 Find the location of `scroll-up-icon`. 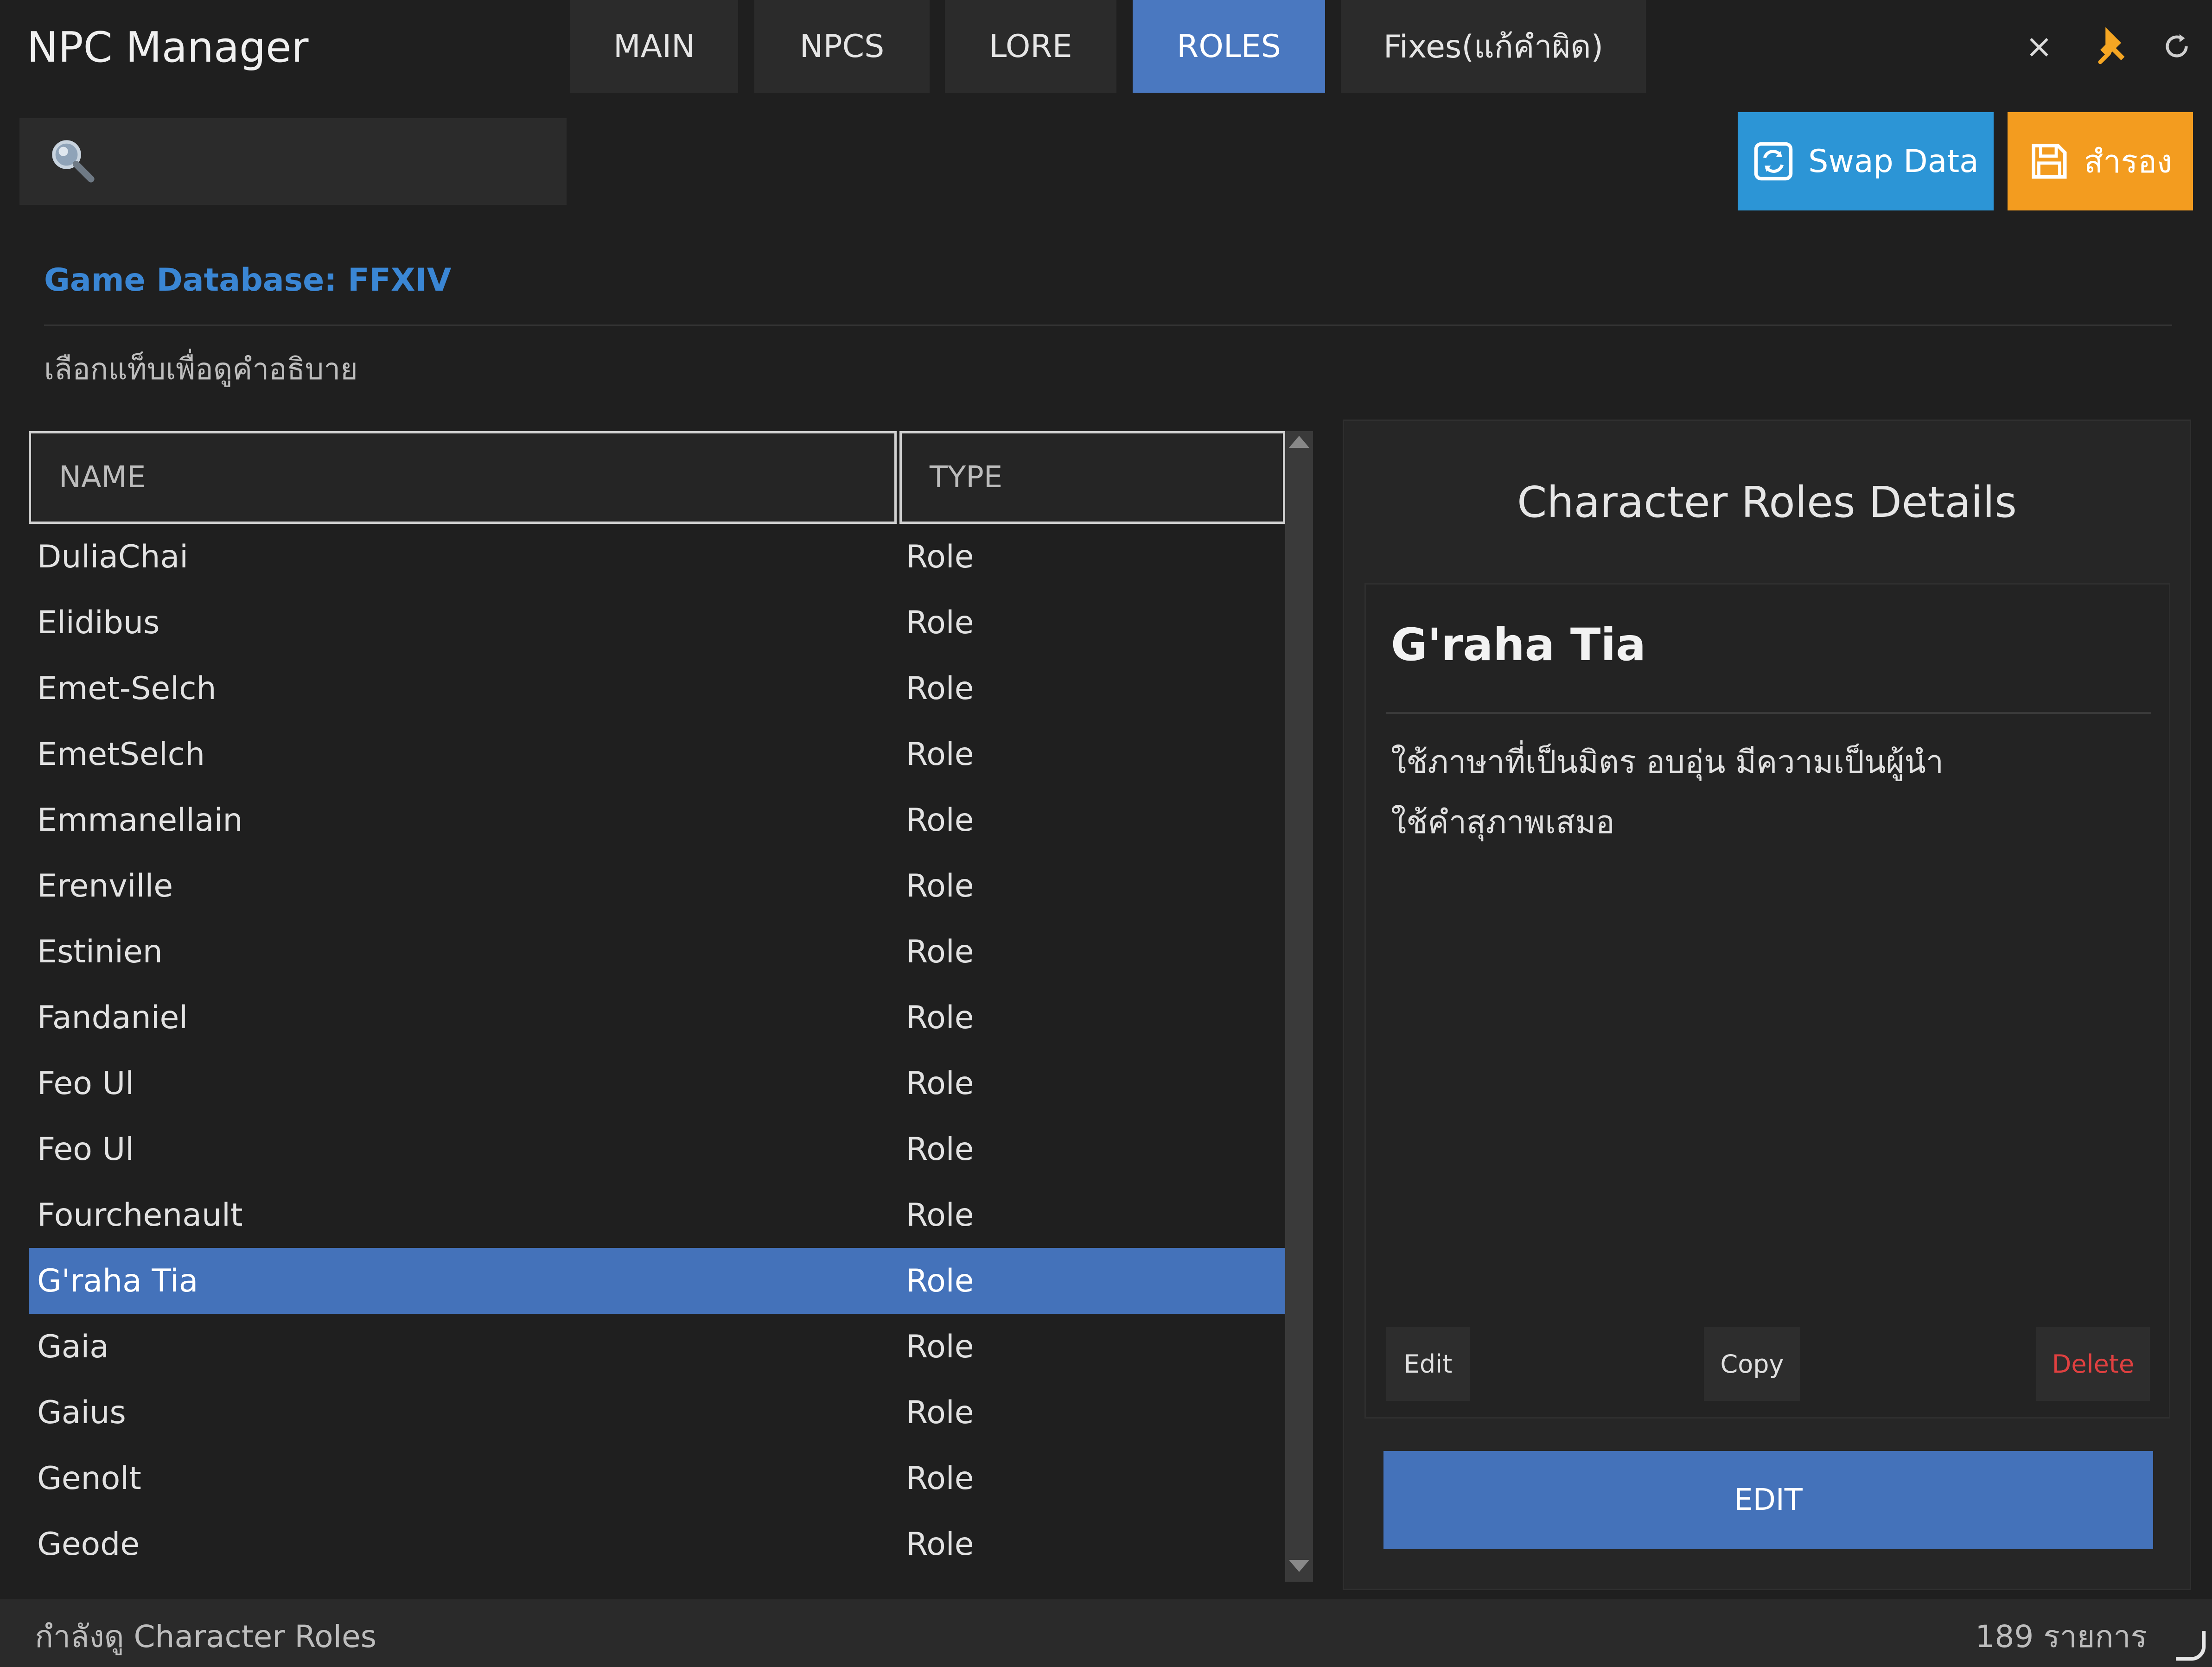

scroll-up-icon is located at coordinates (1299, 442).